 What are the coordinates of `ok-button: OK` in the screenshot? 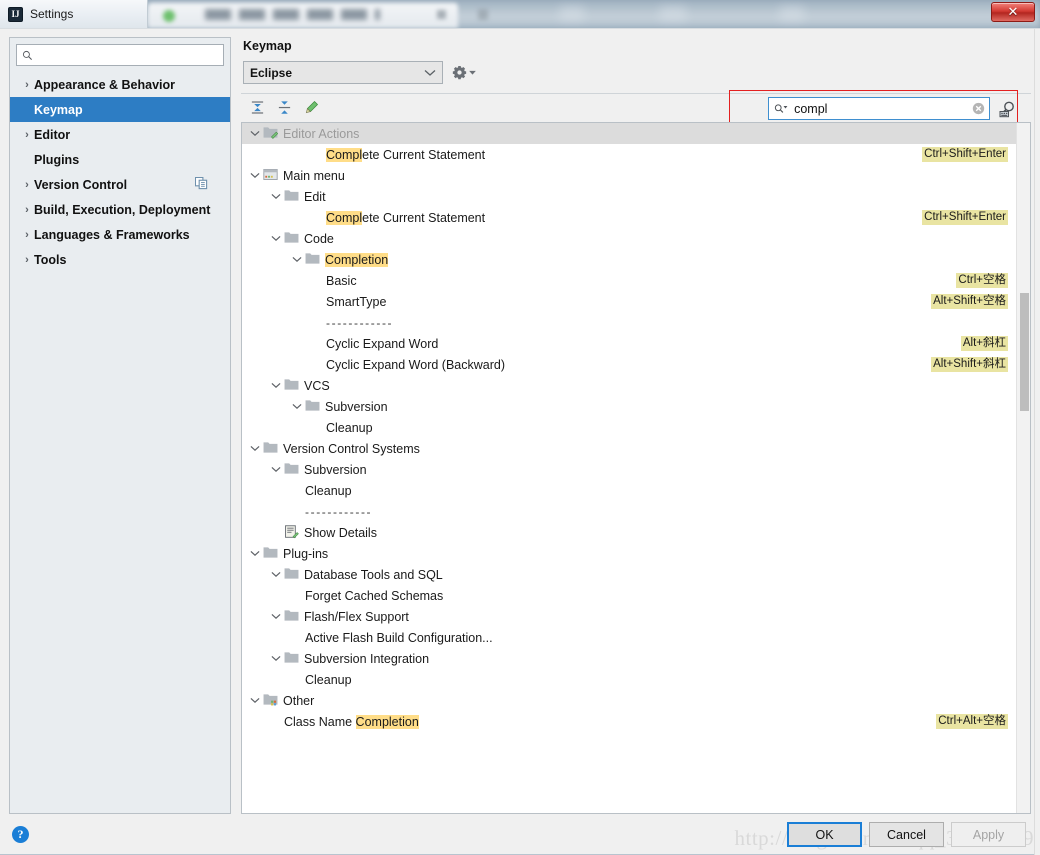 It's located at (824, 834).